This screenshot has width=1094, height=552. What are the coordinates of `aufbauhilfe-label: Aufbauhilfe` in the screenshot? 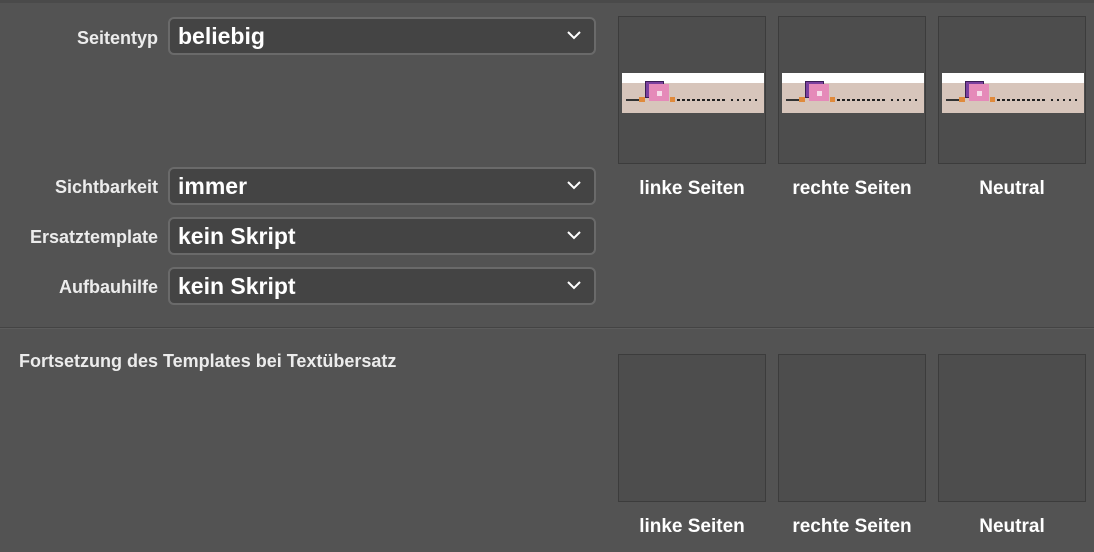 It's located at (108, 287).